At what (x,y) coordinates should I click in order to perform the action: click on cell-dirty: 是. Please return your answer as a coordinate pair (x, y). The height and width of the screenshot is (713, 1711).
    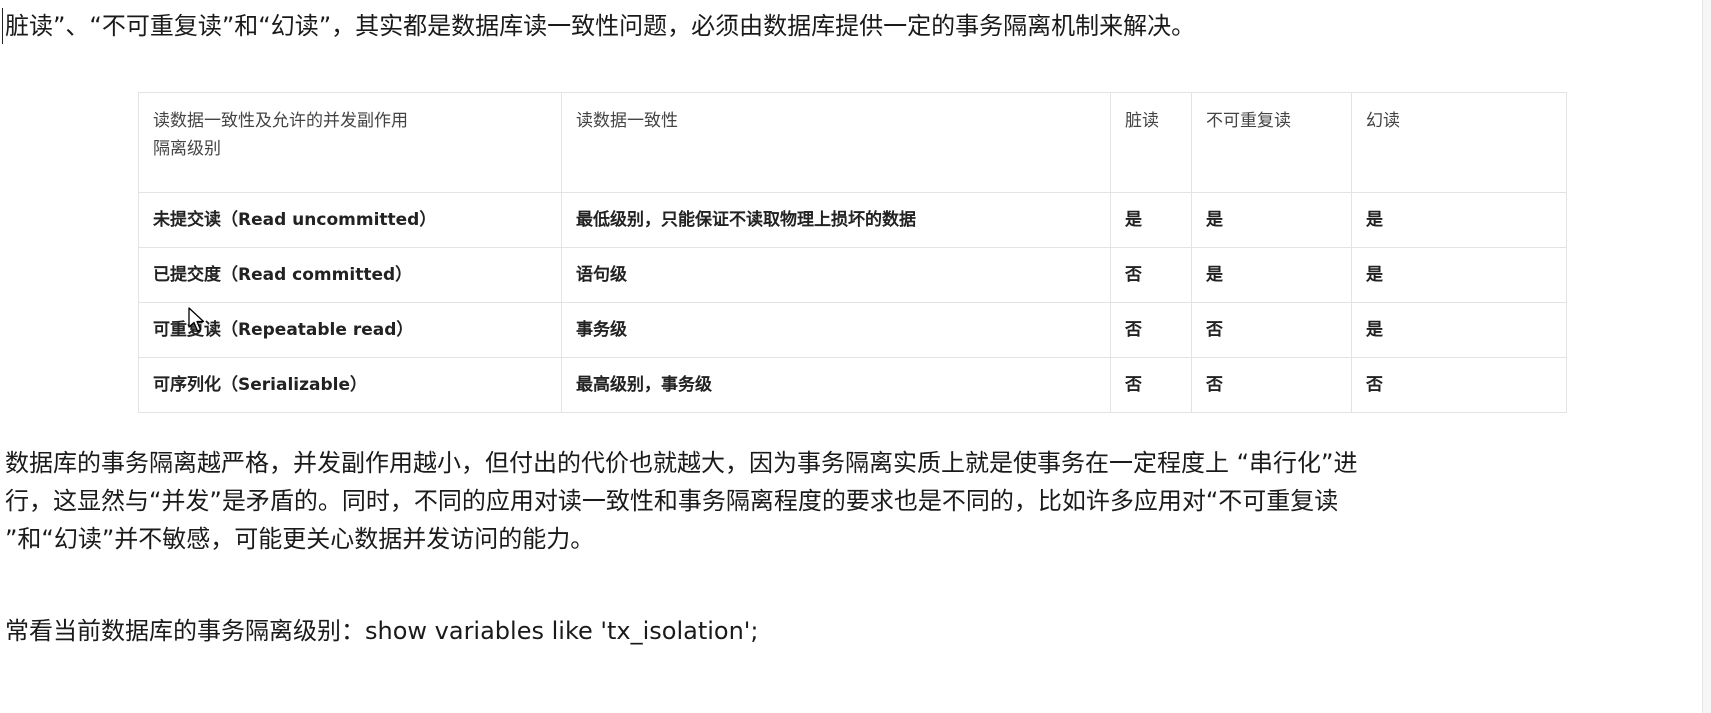
    Looking at the image, I should click on (1151, 220).